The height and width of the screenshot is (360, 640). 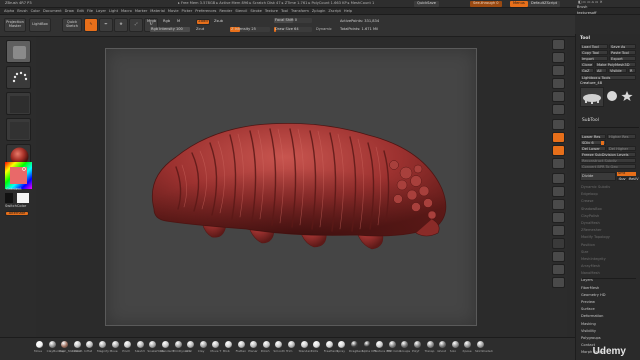 I want to click on edit-button: ✎, so click(x=91, y=25).